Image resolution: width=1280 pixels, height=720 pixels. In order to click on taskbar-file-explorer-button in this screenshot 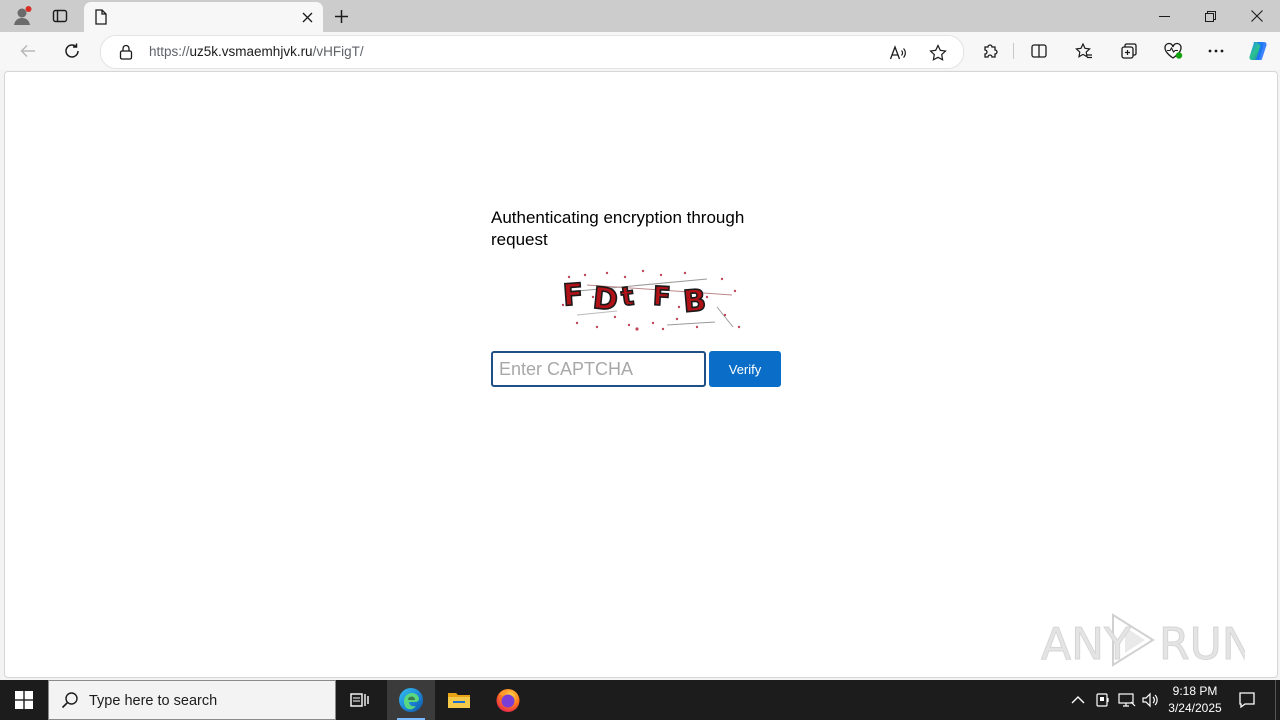, I will do `click(459, 700)`.